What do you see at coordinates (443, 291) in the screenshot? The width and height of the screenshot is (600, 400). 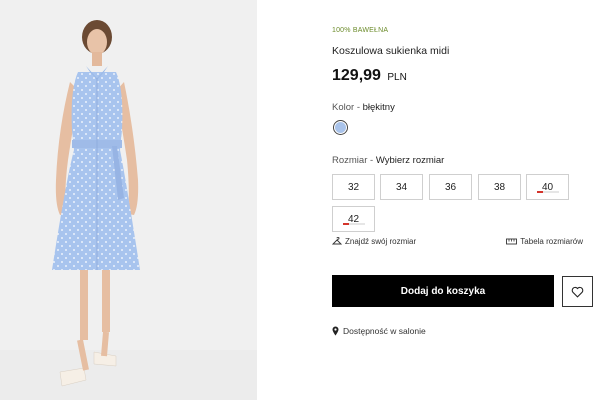 I see `add-to-cart-button: Dodaj do koszyka` at bounding box center [443, 291].